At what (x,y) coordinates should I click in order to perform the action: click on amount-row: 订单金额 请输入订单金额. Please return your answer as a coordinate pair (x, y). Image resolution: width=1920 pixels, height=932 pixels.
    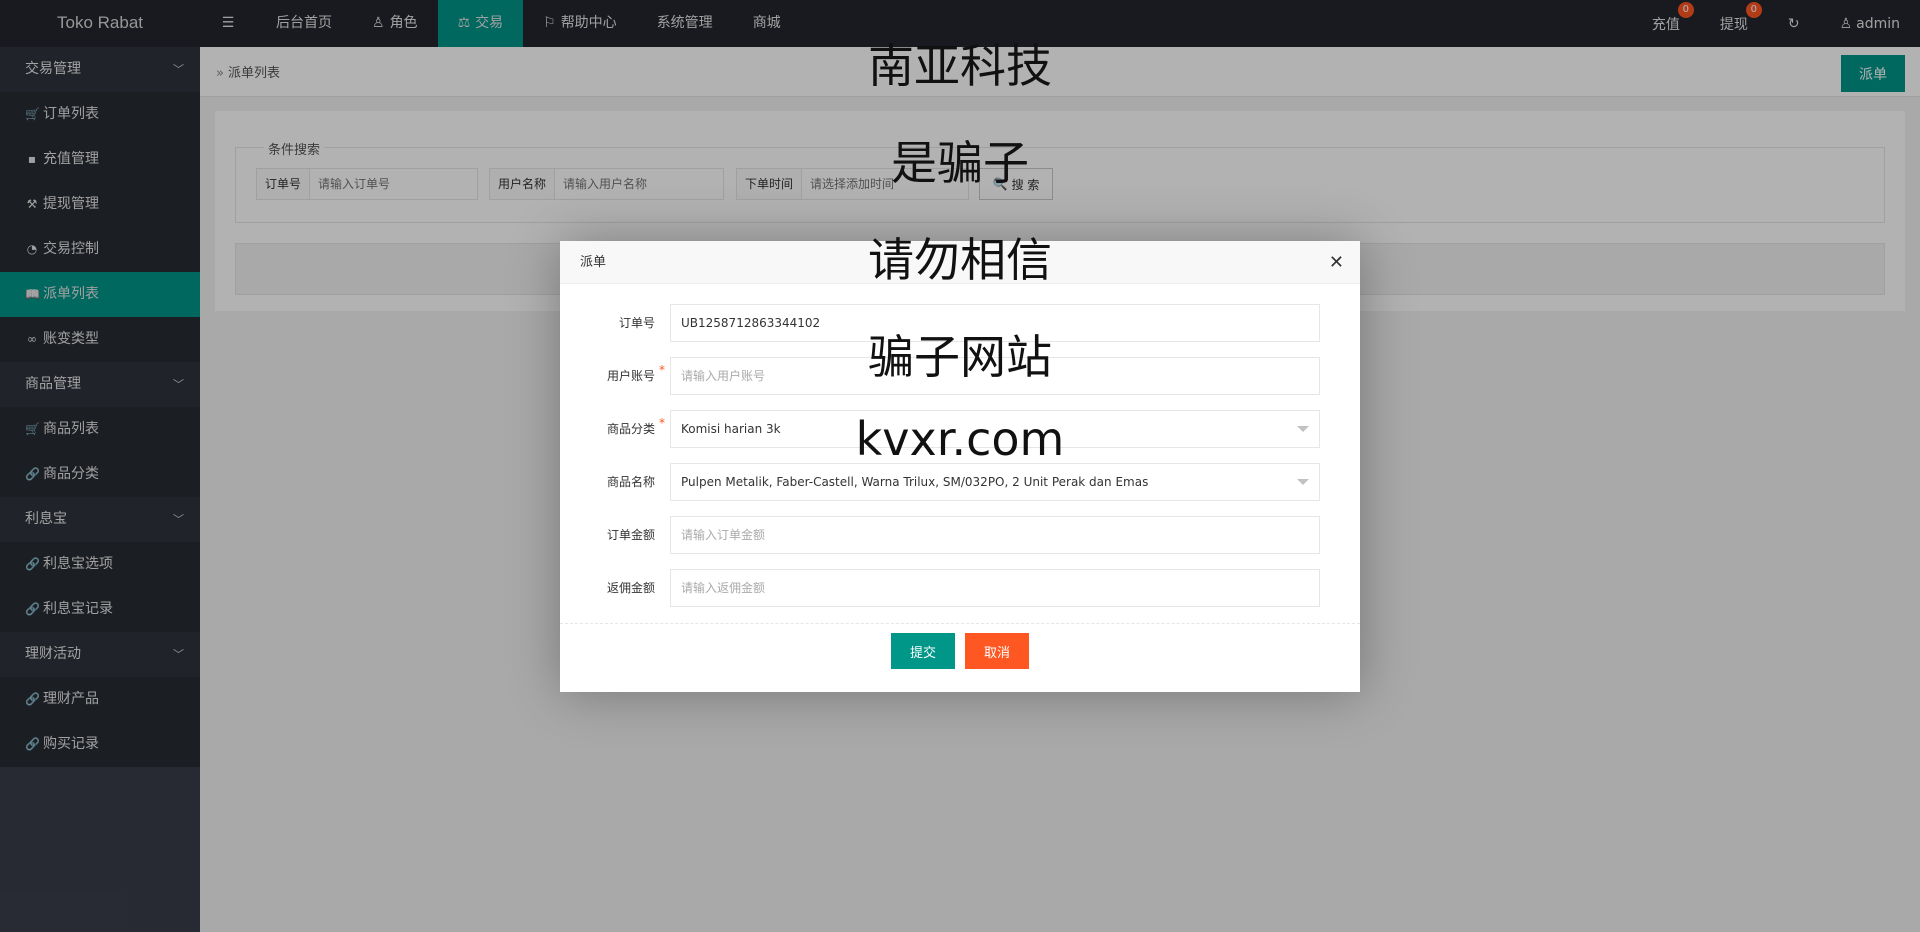
    Looking at the image, I should click on (960, 535).